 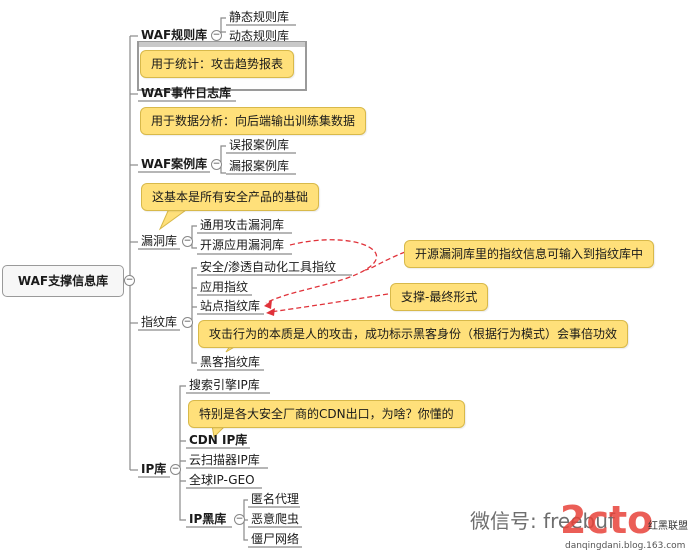 What do you see at coordinates (222, 480) in the screenshot?
I see `node-global-ip-geo: 全球IP-GEO` at bounding box center [222, 480].